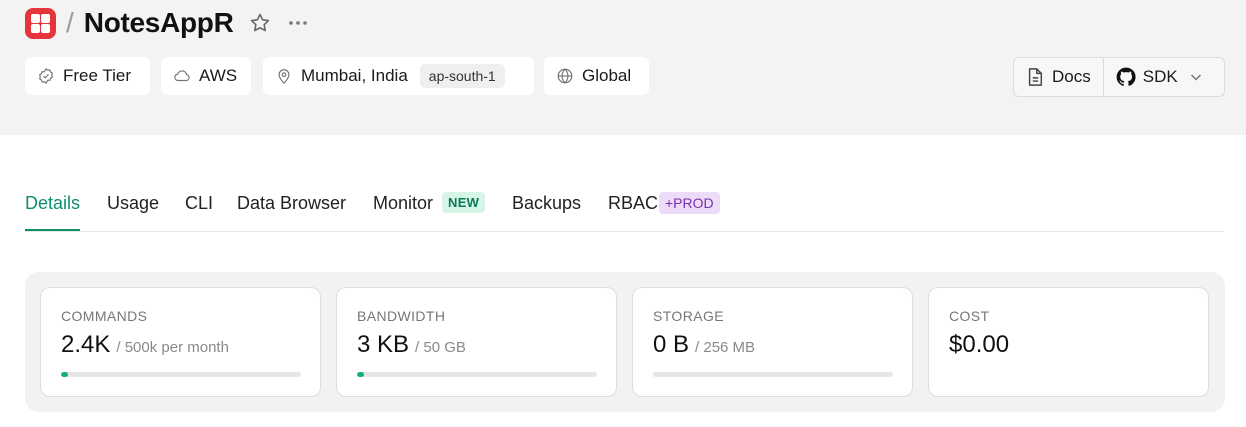 This screenshot has width=1246, height=427. I want to click on stat-card-bandwidth: BANDWIDTH 3 KB / 50 GB, so click(476, 342).